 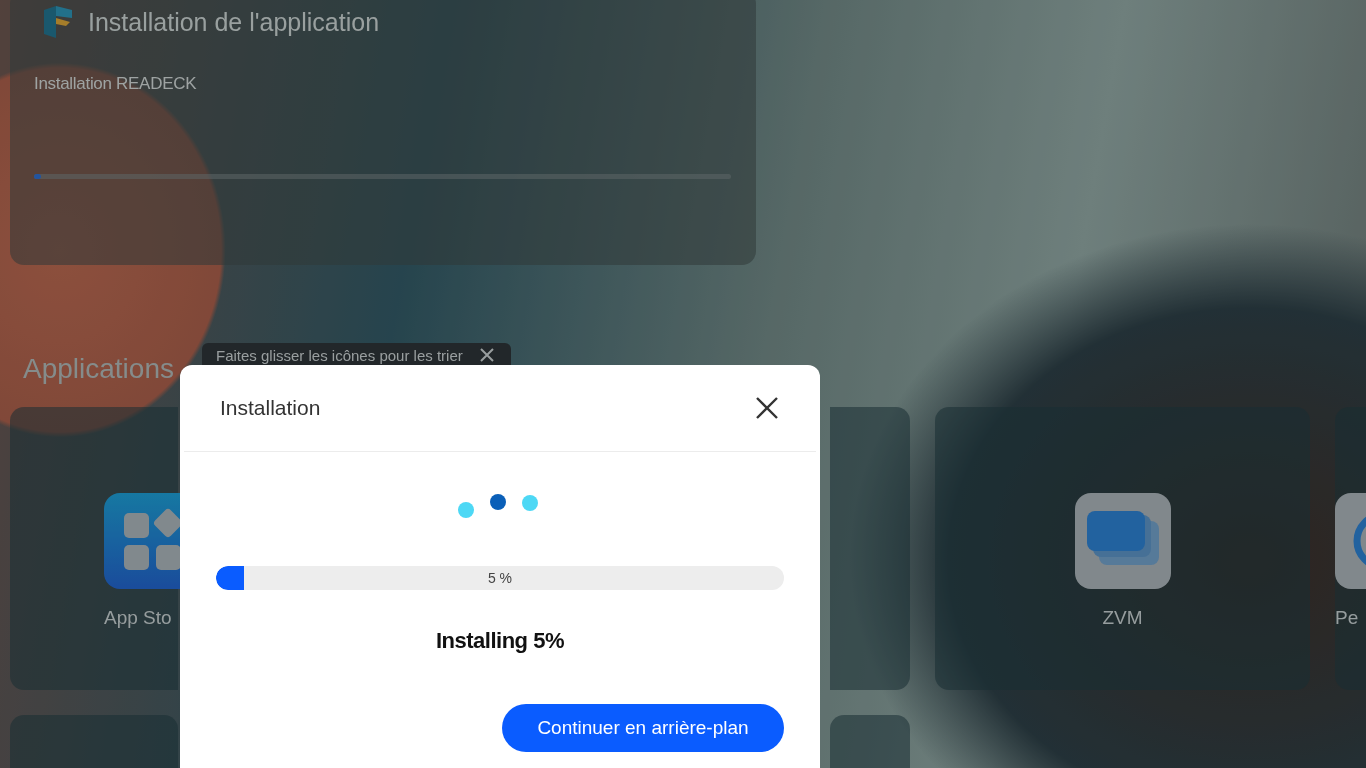 I want to click on background-button: Continuer en arrière-plan, so click(x=643, y=728).